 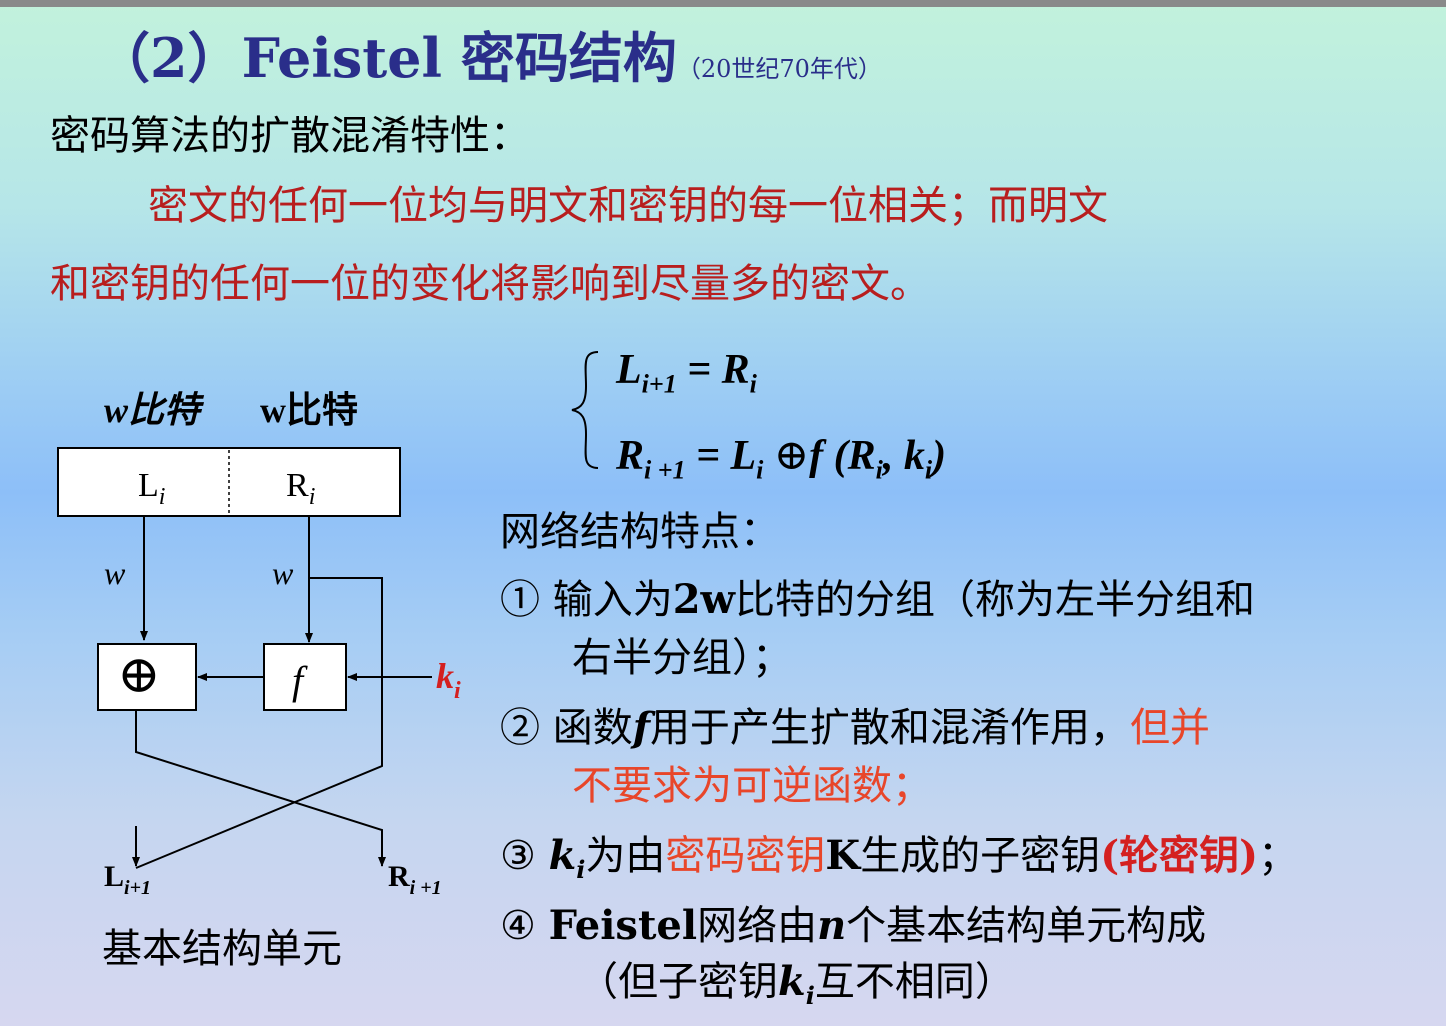 I want to click on features-heading: 网络结构特点：, so click(x=640, y=532).